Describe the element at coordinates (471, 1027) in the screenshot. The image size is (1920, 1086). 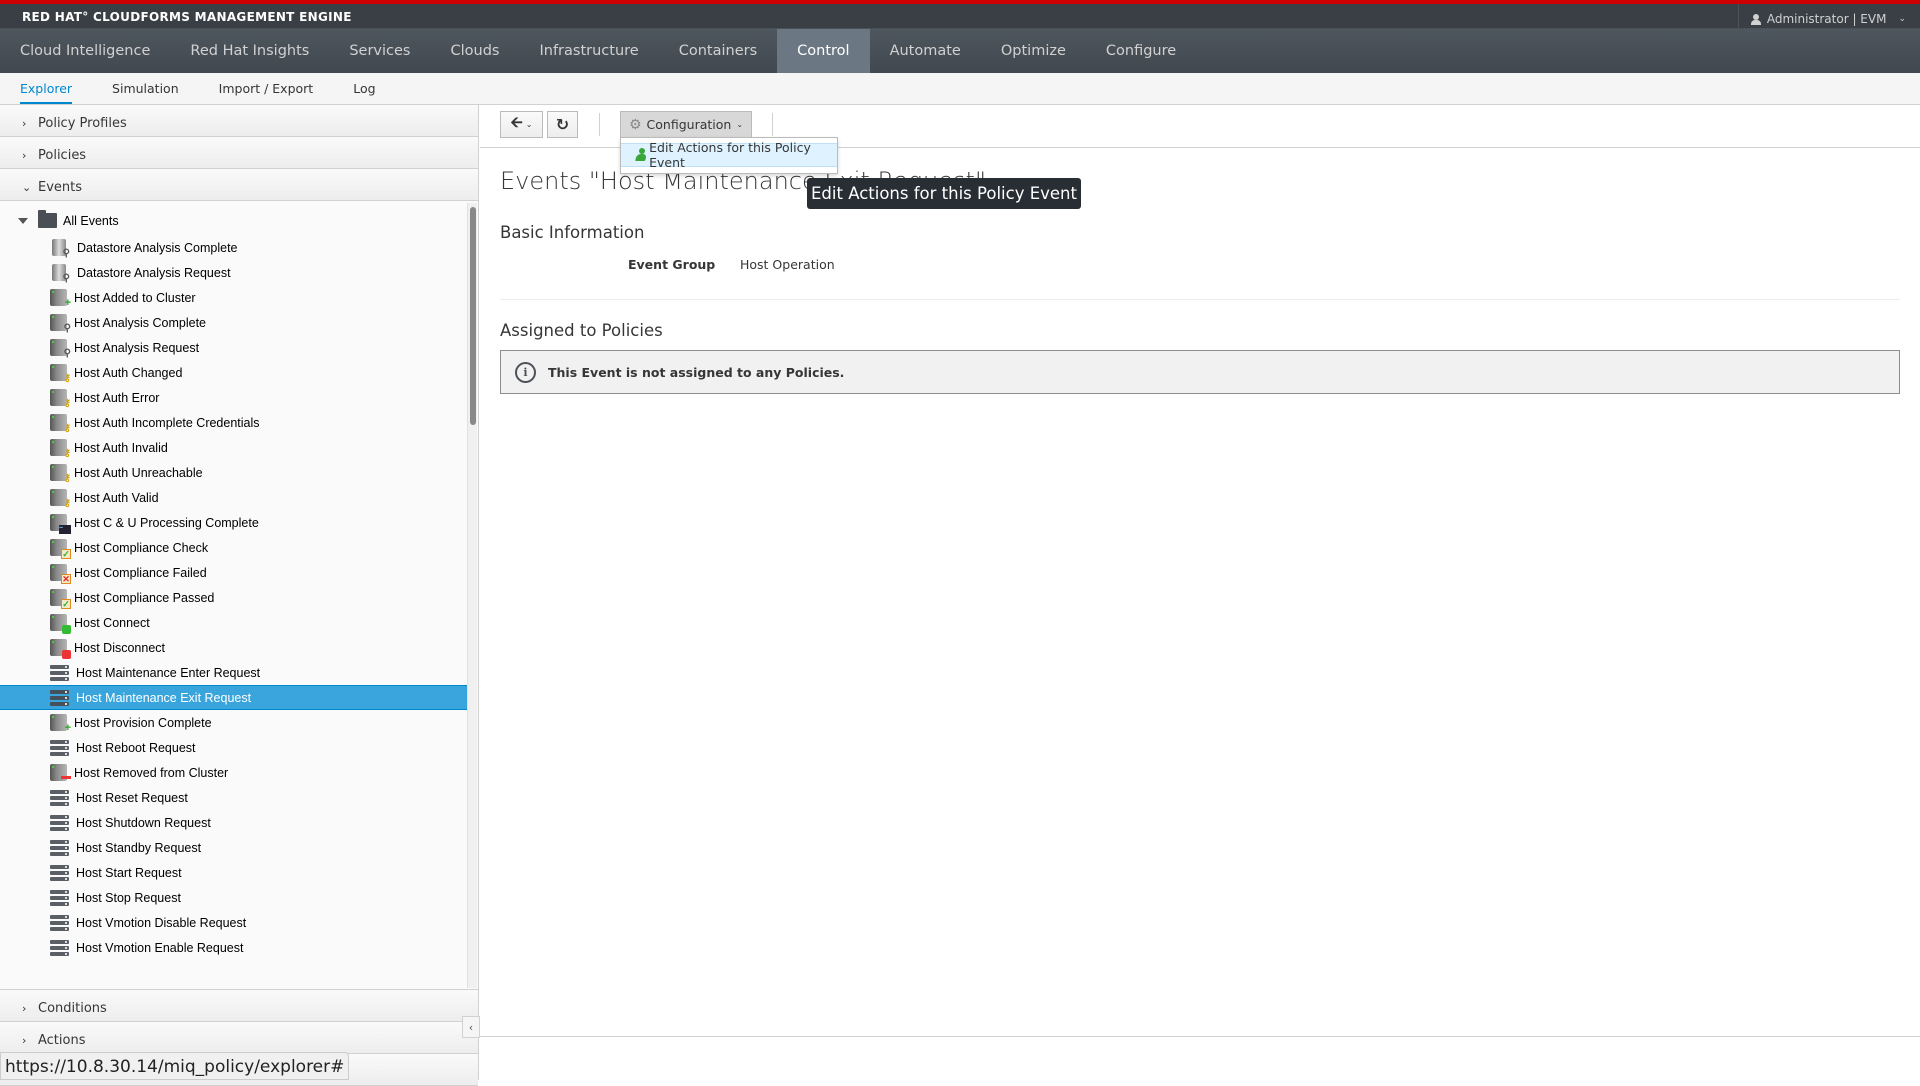
I see `collapse-left-button: ‹` at that location.